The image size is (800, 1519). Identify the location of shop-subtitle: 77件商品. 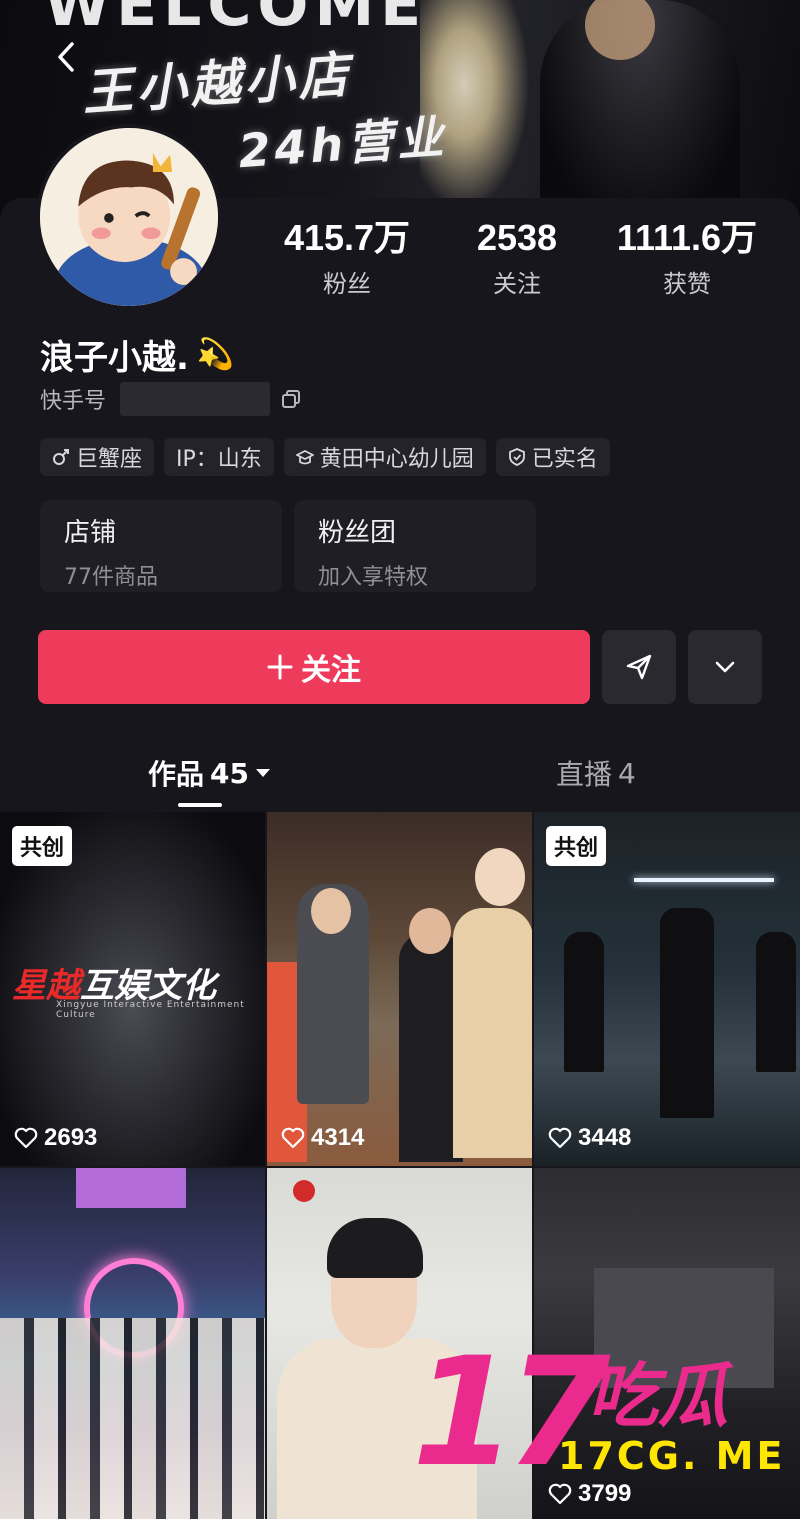
(111, 577).